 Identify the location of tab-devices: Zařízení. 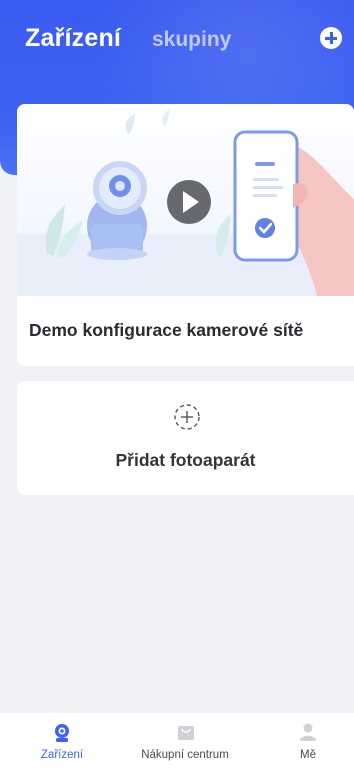
(73, 38).